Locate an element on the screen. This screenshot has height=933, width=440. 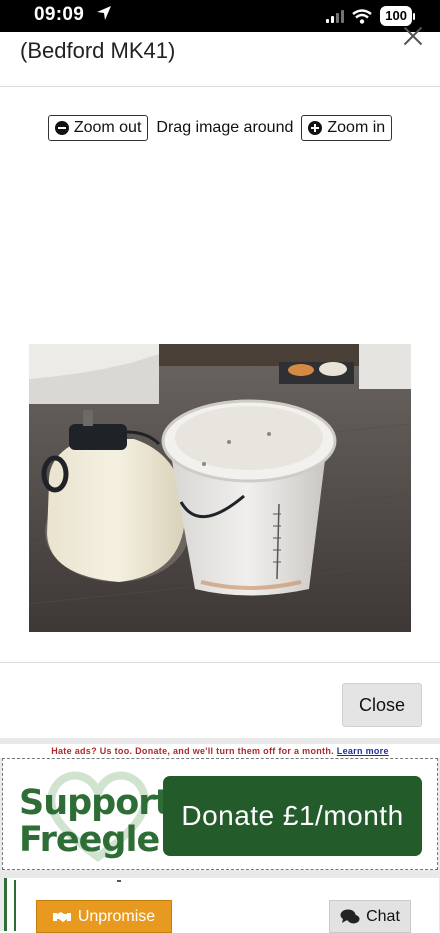
zoom-in-icon is located at coordinates (315, 128).